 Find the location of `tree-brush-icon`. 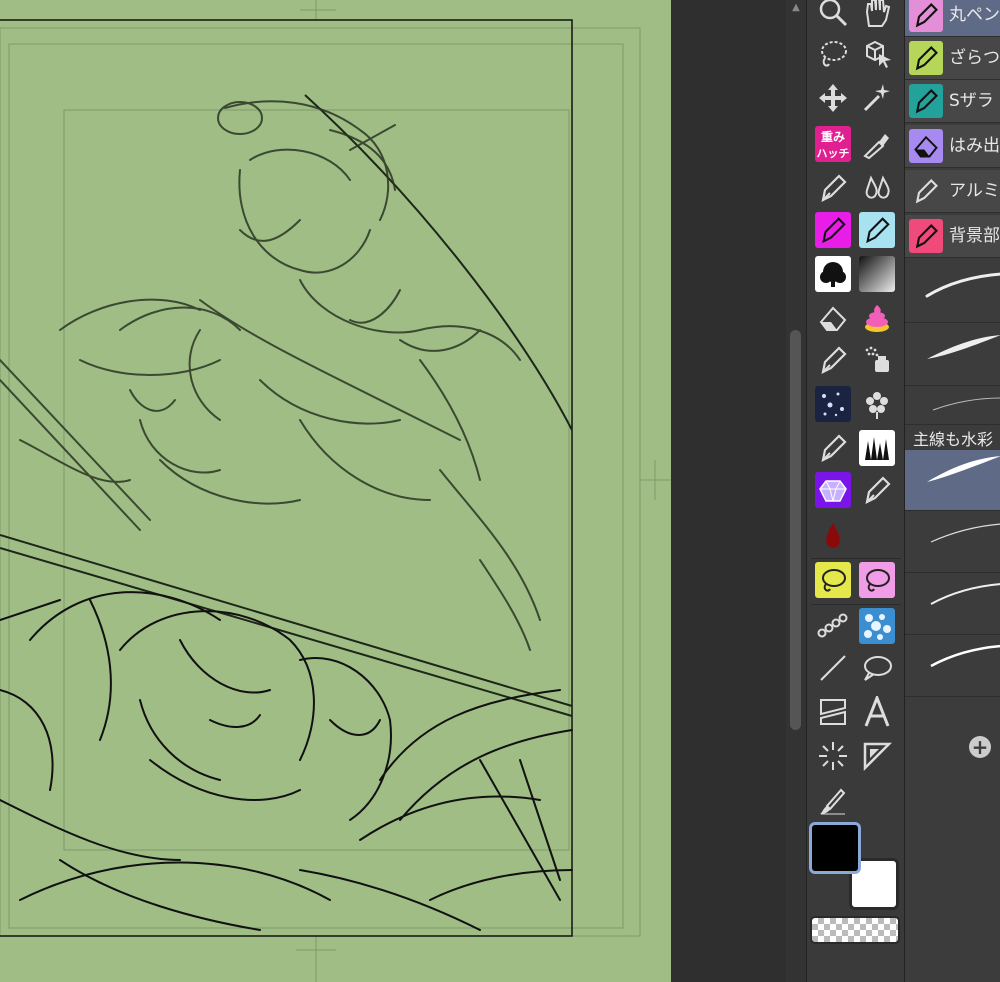

tree-brush-icon is located at coordinates (833, 274).